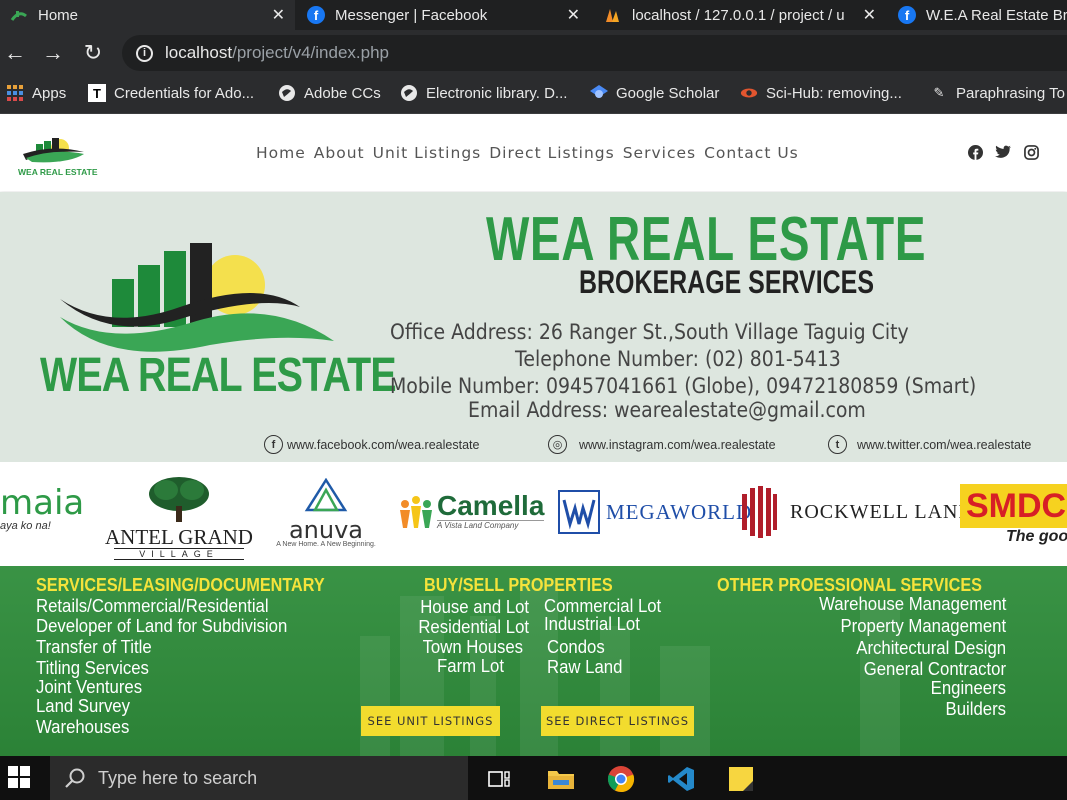  What do you see at coordinates (430, 721) in the screenshot?
I see `see-unit-listings-button: SEE UNIT LISTINGS` at bounding box center [430, 721].